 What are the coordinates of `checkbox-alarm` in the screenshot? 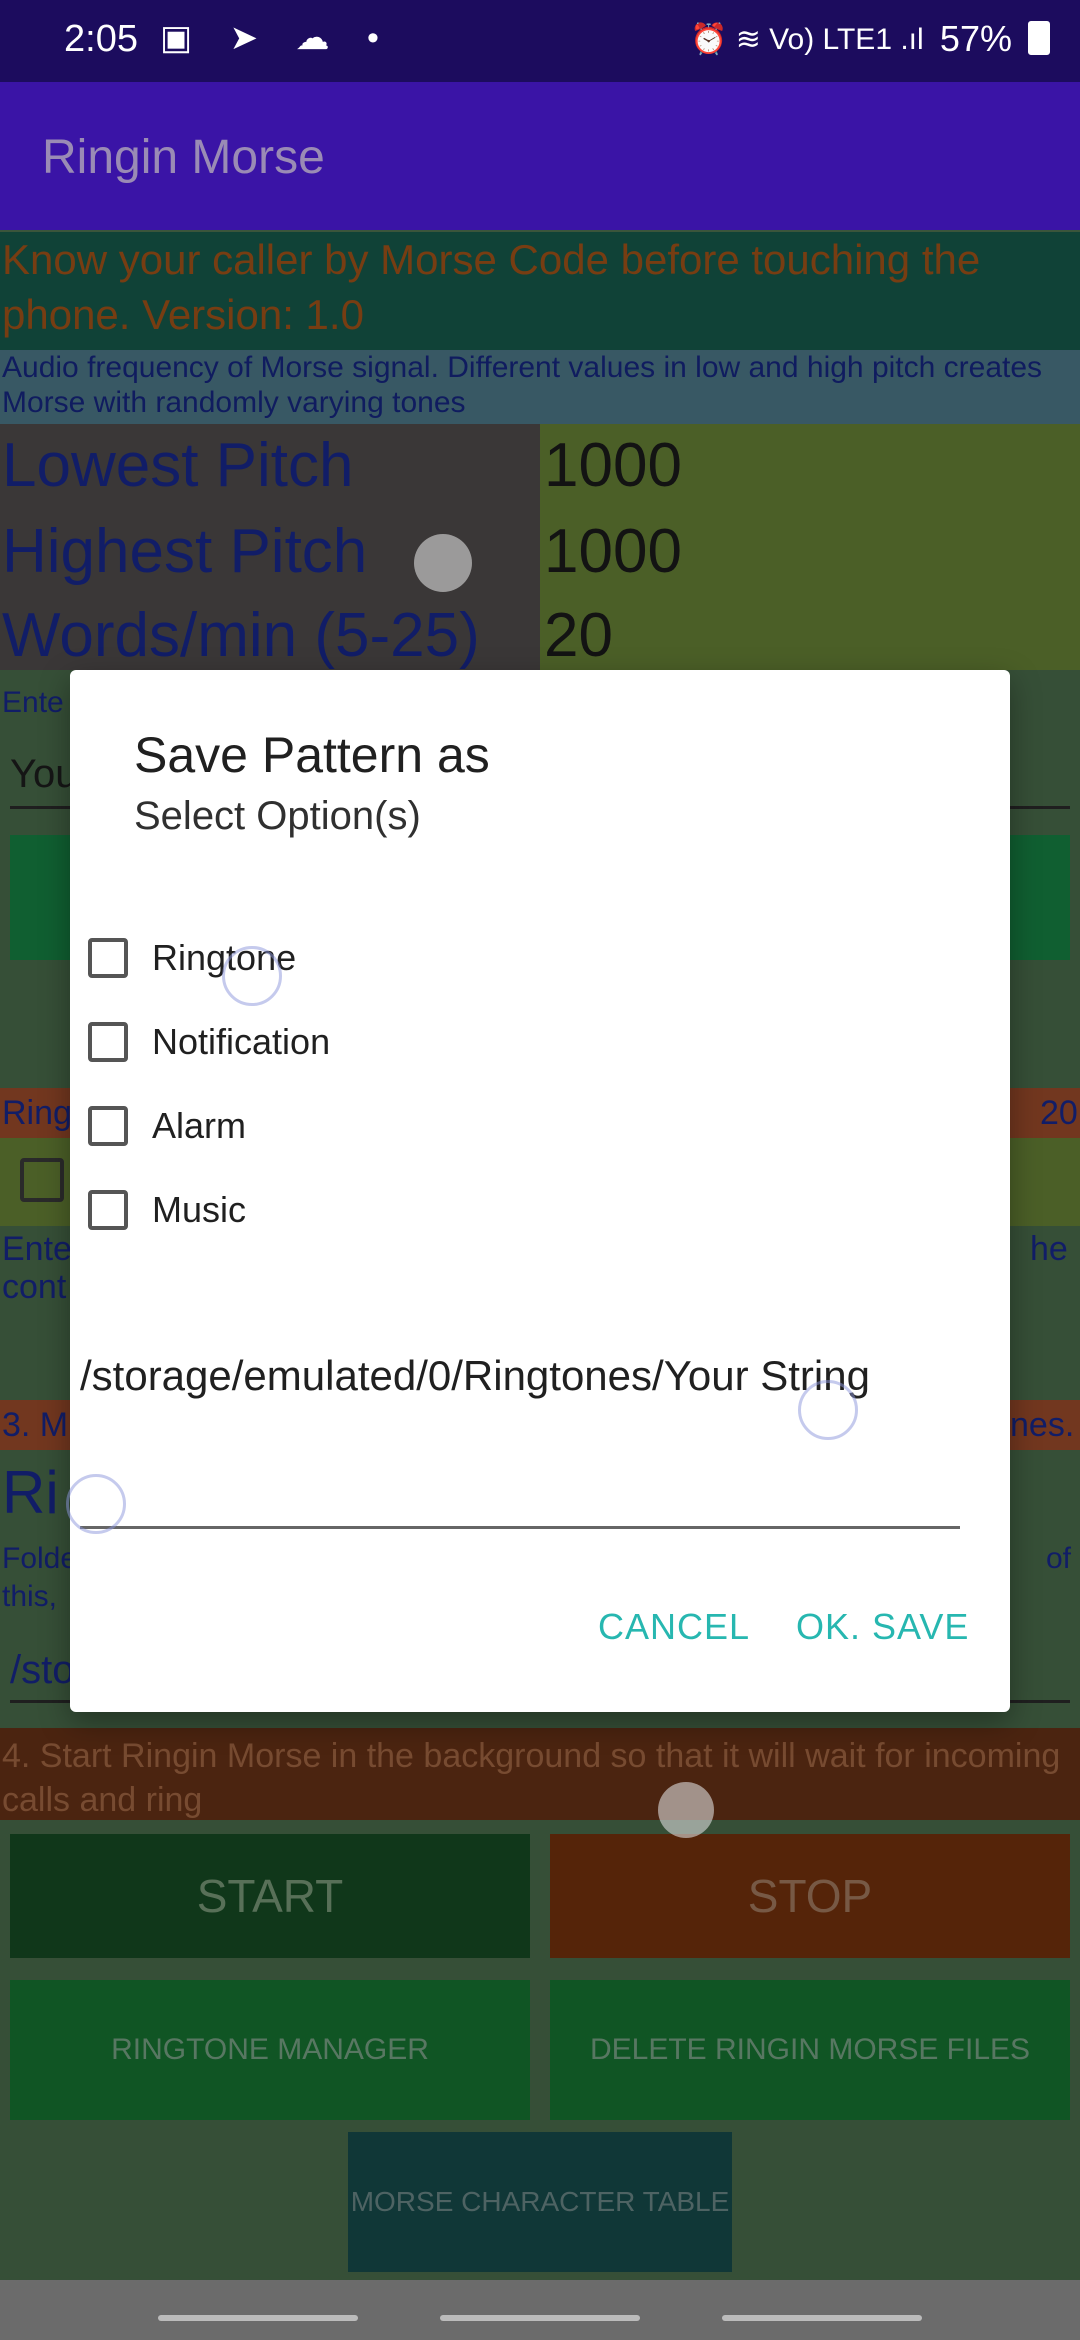 It's located at (108, 1126).